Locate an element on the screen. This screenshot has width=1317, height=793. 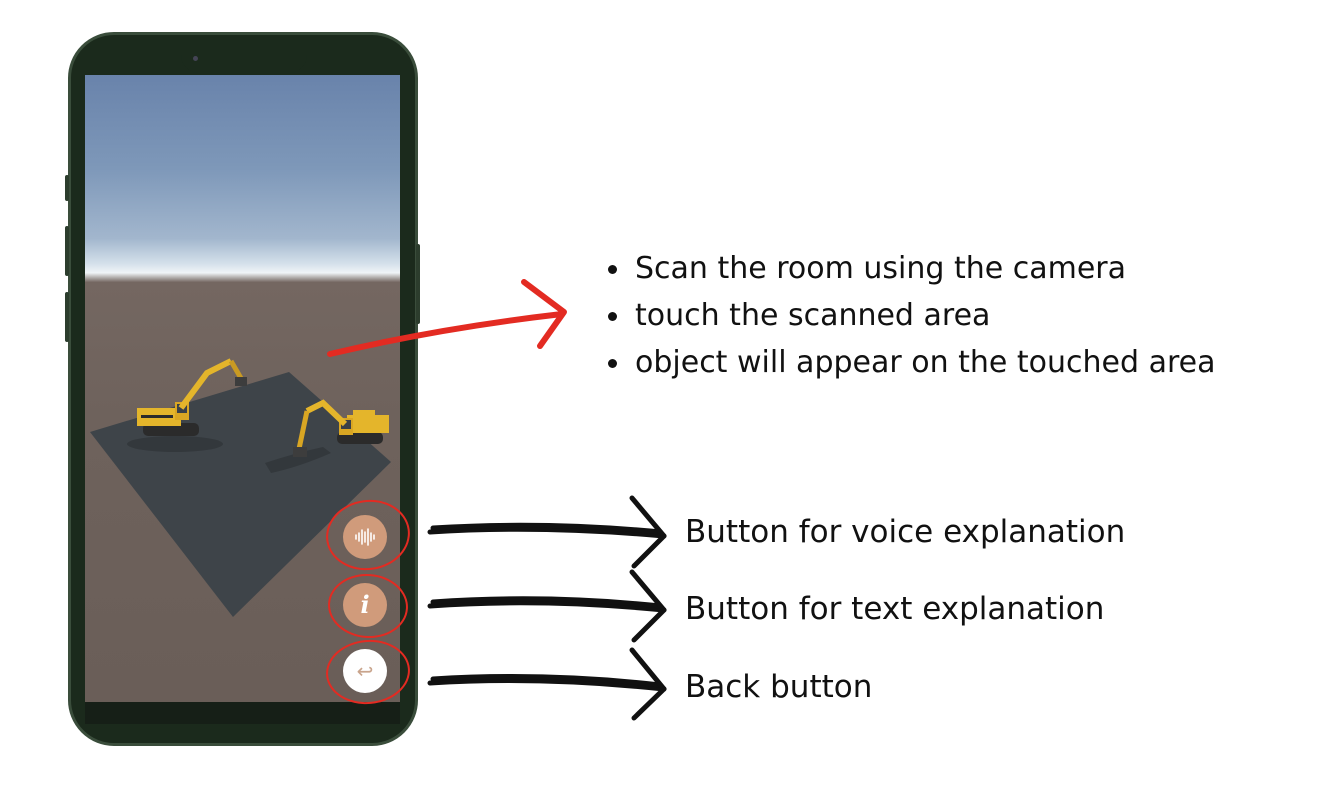
black-arrow-voice is located at coordinates (547, 532).